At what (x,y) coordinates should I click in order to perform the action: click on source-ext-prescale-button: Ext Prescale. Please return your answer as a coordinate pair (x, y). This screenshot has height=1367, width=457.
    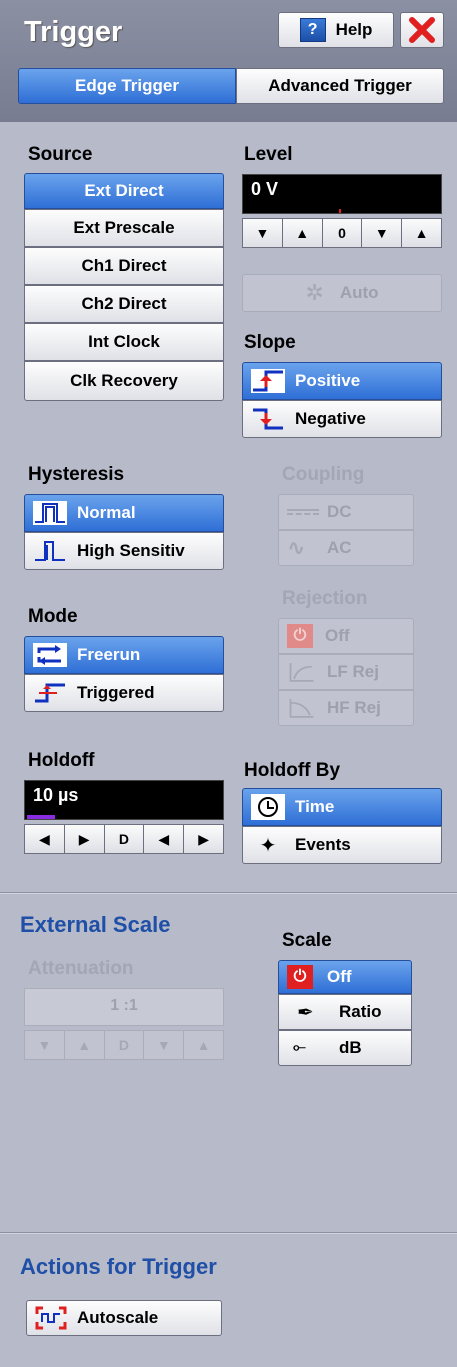
    Looking at the image, I should click on (124, 228).